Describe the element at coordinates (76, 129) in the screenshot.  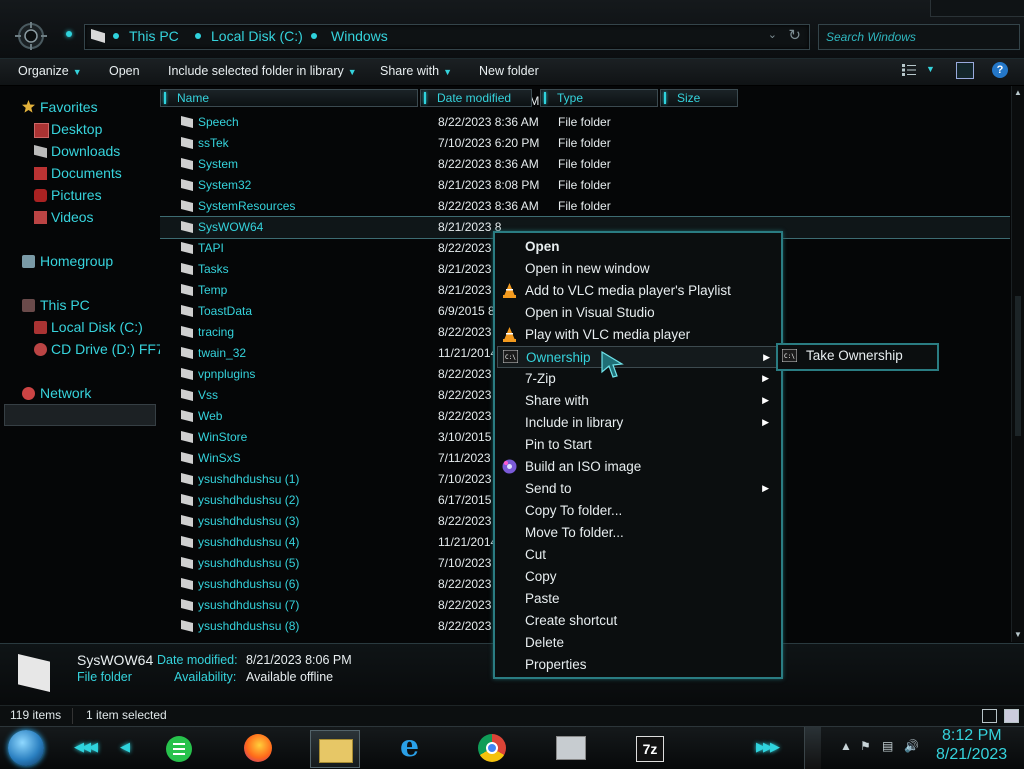
I see `nav-desktop: Desktop` at that location.